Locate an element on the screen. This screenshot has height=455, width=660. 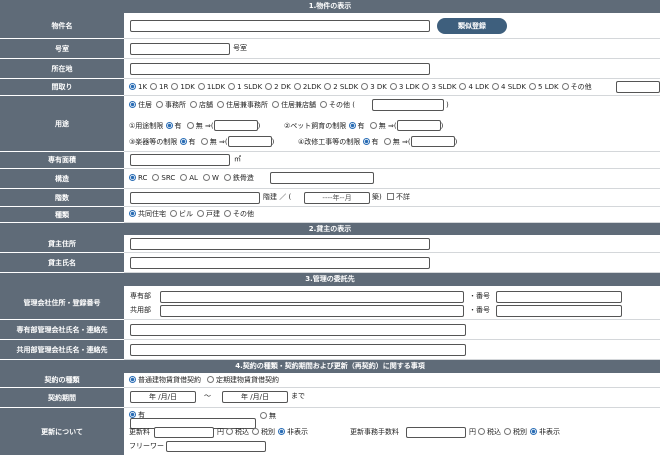
layout-option: 3 SLDK is located at coordinates (439, 87).